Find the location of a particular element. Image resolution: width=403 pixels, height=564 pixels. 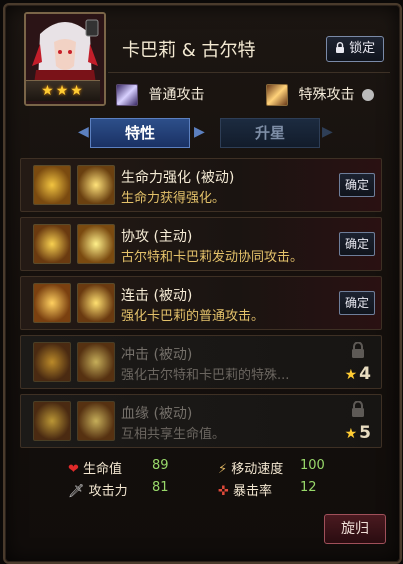

skill-row: 连击 (被动) 强化卡巴莉的普通攻击。 确定 is located at coordinates (201, 303).